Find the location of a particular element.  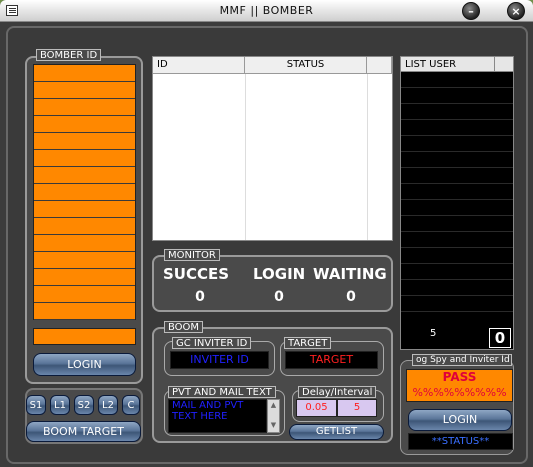

column-header-extra is located at coordinates (379, 65).